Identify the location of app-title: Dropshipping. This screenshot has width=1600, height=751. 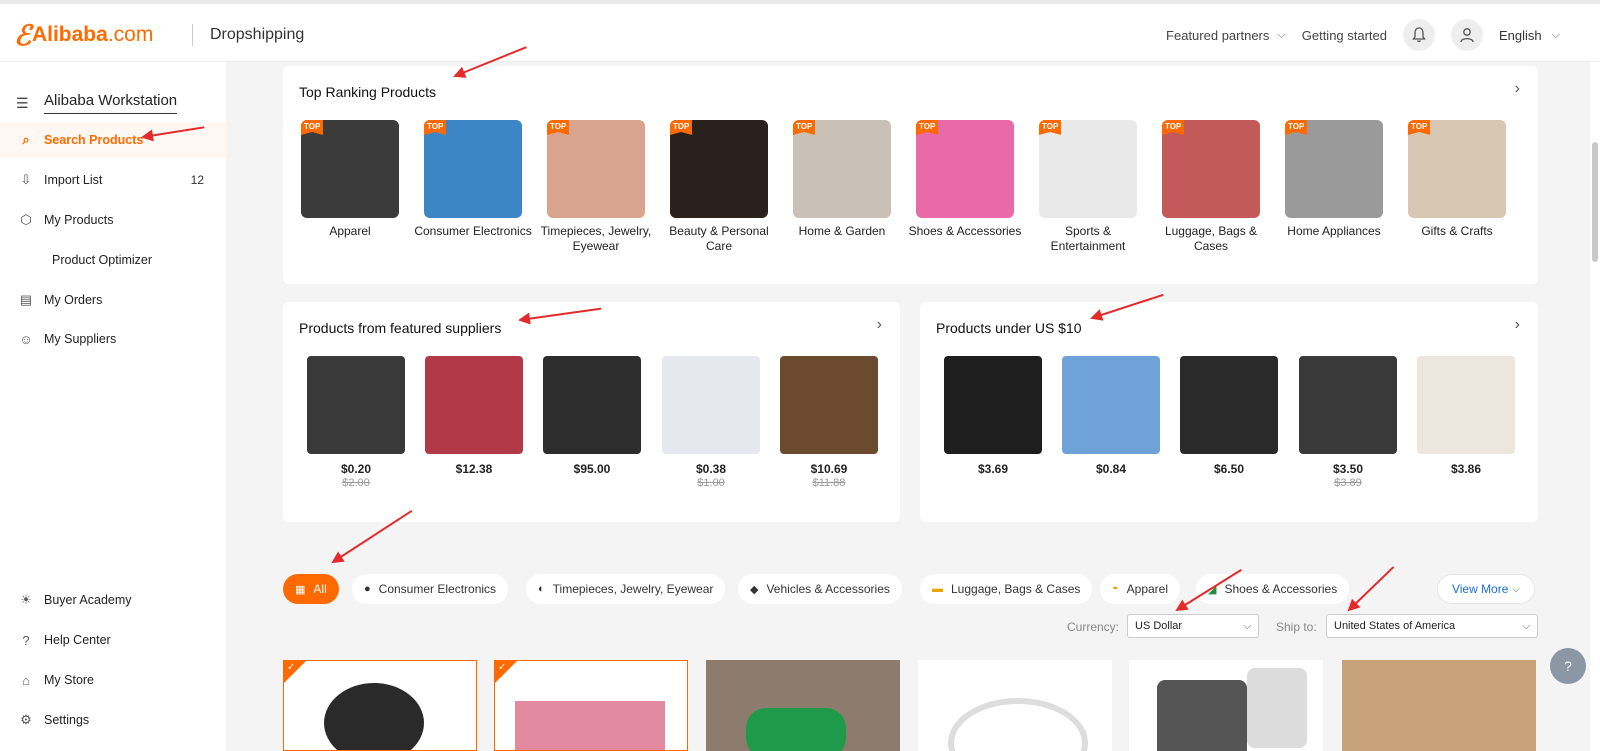
(257, 35).